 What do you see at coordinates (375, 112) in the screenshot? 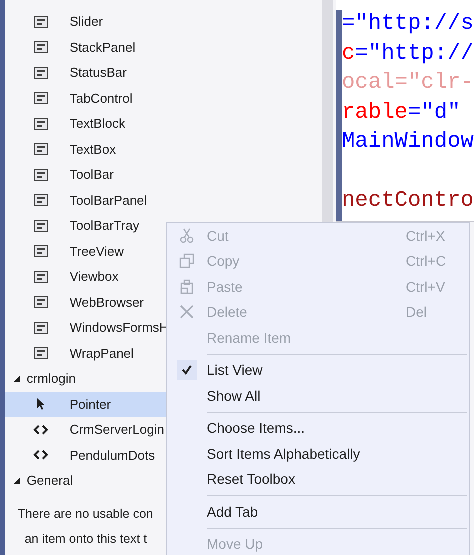
I see `code-token: rable` at bounding box center [375, 112].